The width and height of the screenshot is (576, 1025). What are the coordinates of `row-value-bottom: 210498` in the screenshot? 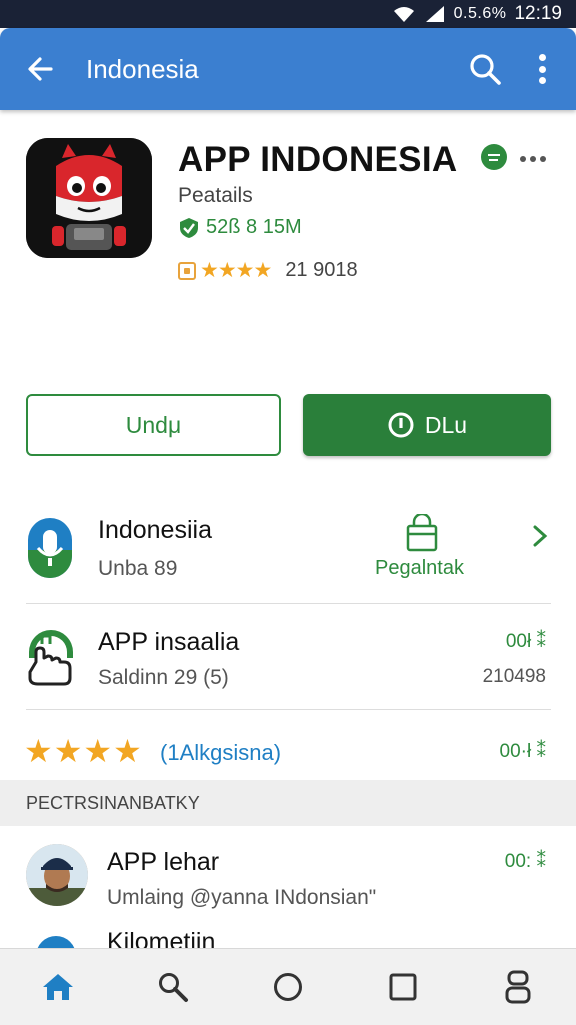 It's located at (514, 676).